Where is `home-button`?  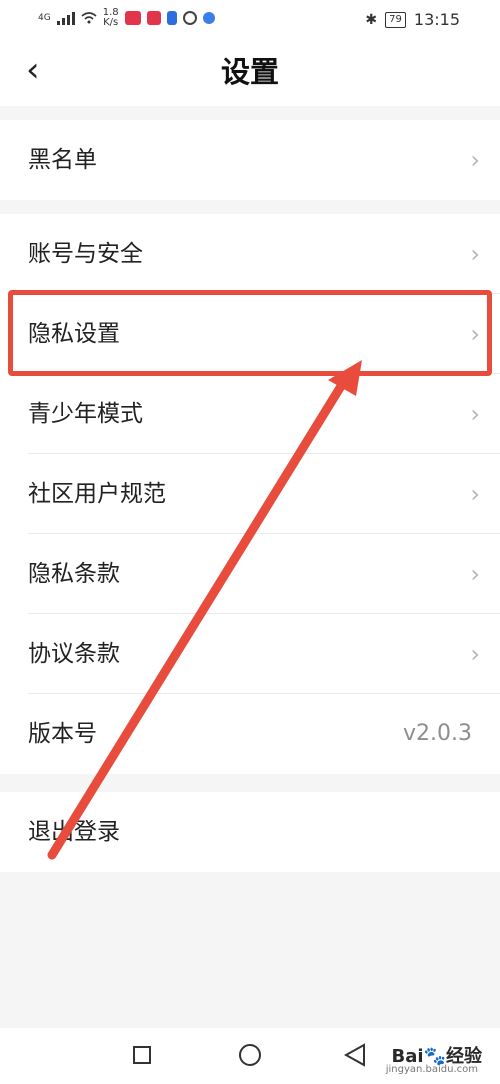
home-button is located at coordinates (250, 1055).